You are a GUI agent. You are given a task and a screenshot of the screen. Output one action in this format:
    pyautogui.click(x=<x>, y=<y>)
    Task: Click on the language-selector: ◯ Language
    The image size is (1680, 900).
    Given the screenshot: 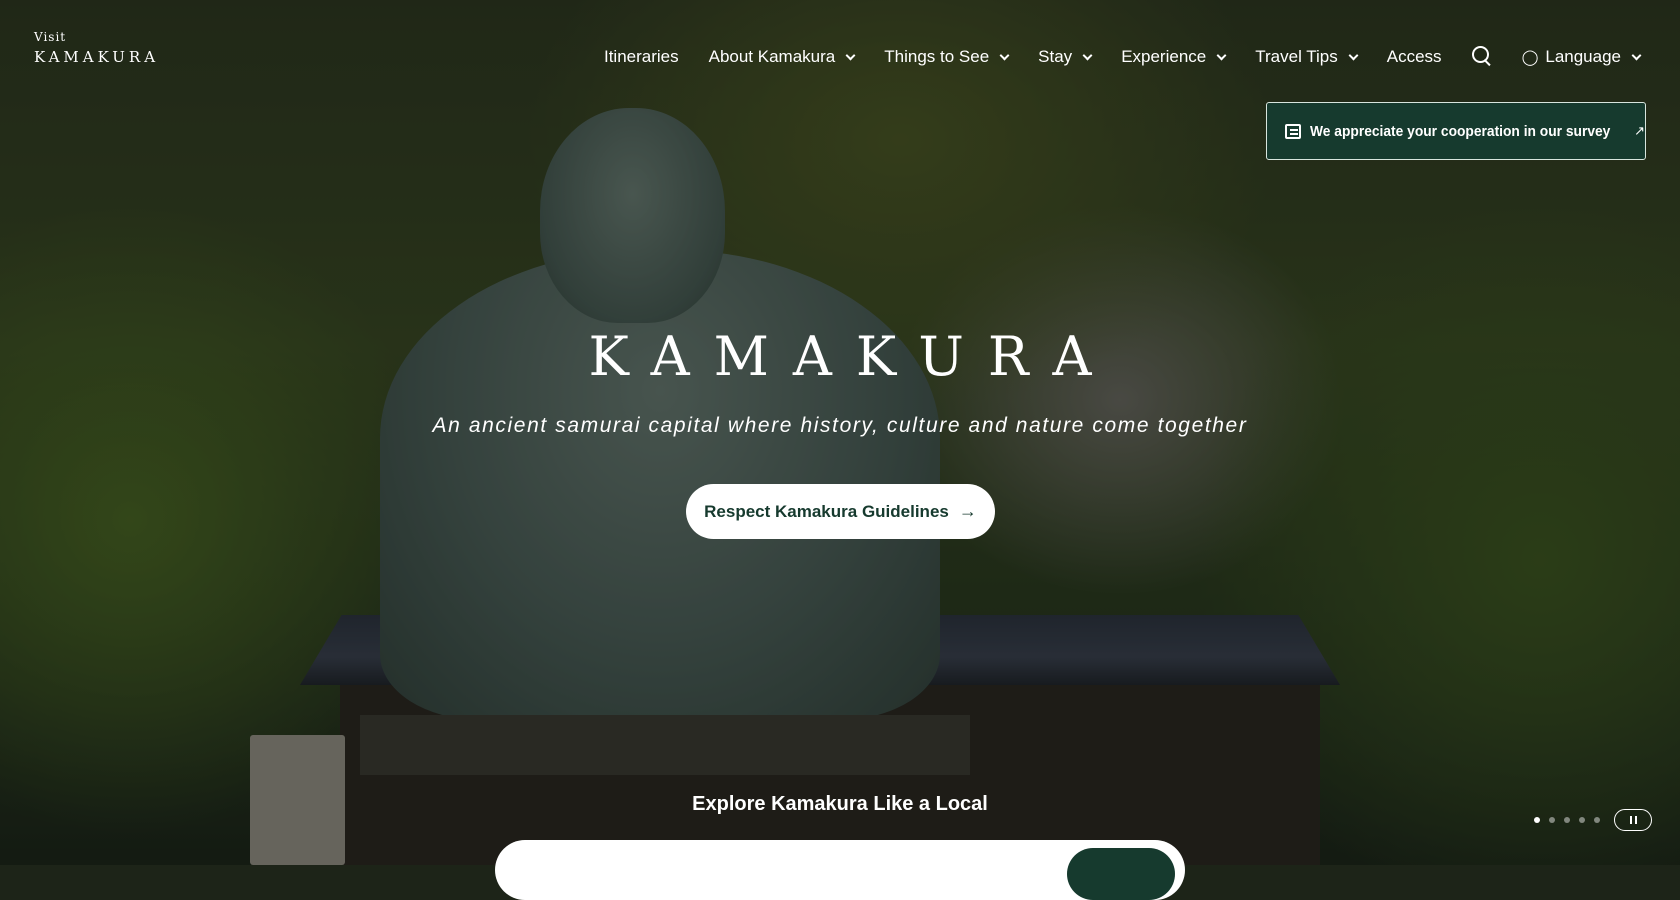 What is the action you would take?
    pyautogui.click(x=1581, y=57)
    